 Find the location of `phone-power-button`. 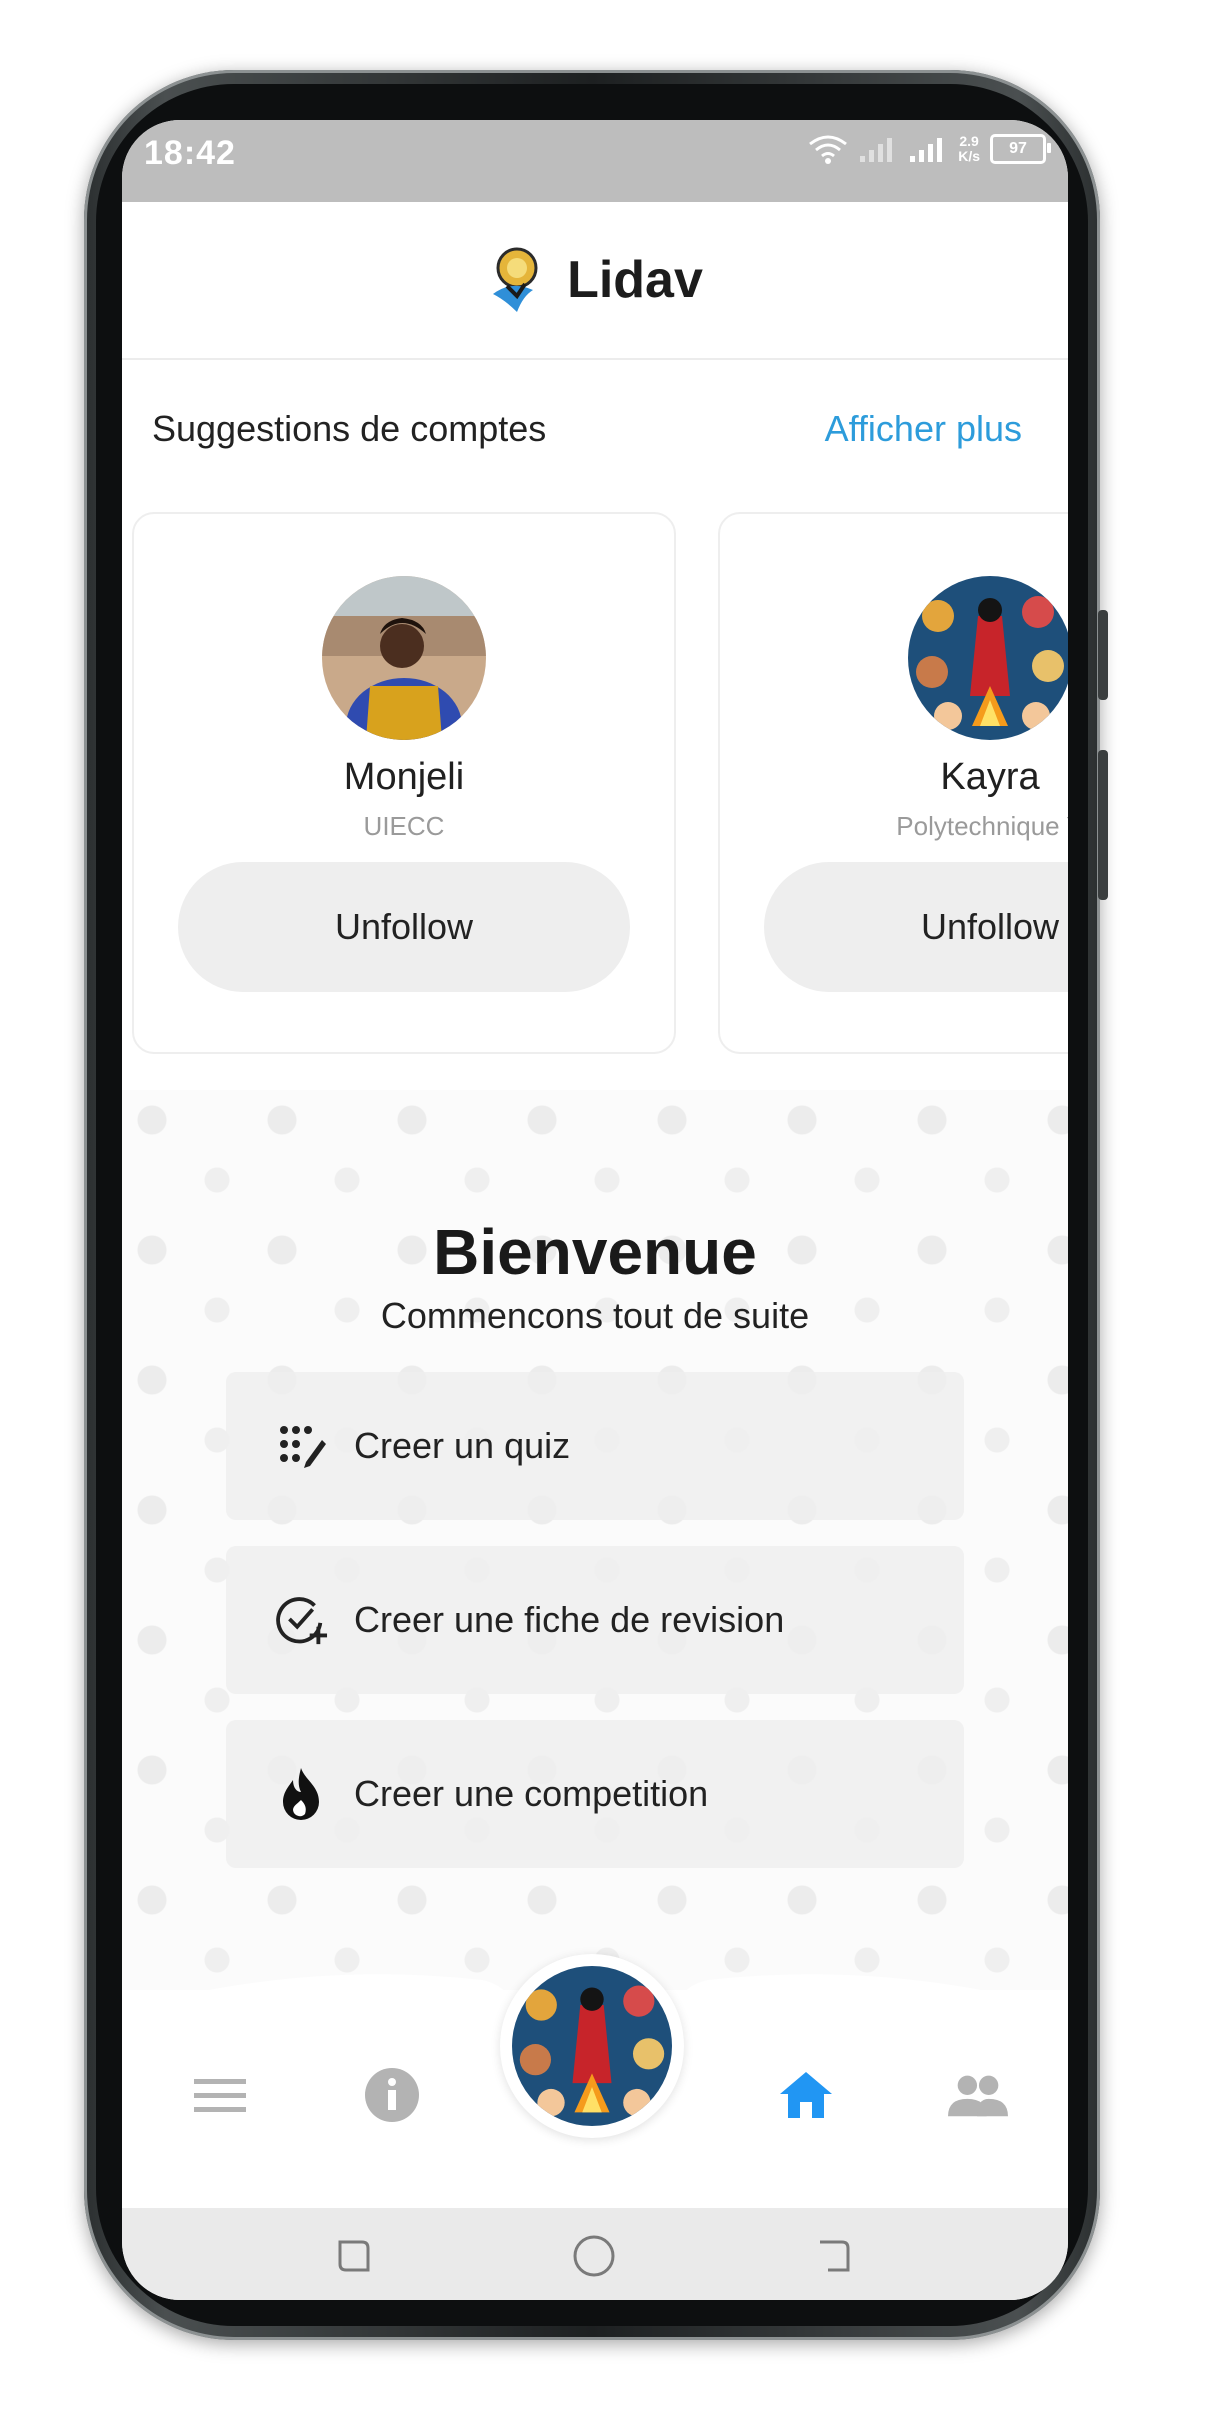

phone-power-button is located at coordinates (1103, 825).